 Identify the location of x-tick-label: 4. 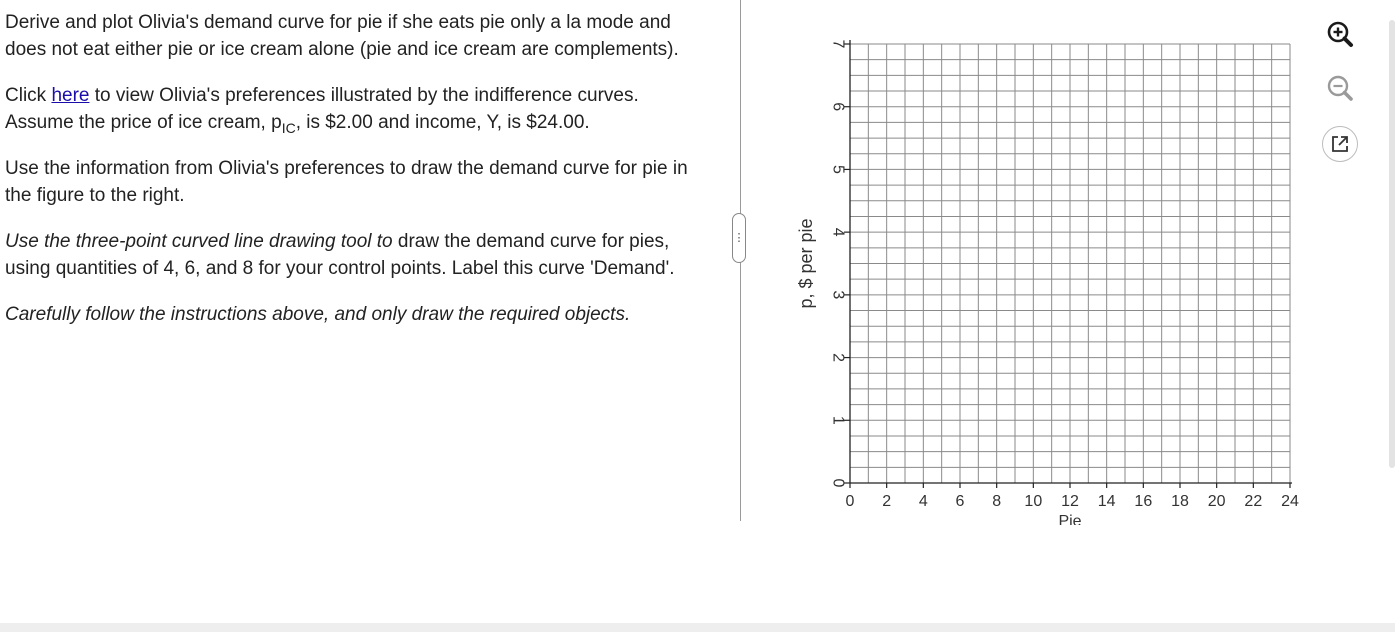
(923, 501).